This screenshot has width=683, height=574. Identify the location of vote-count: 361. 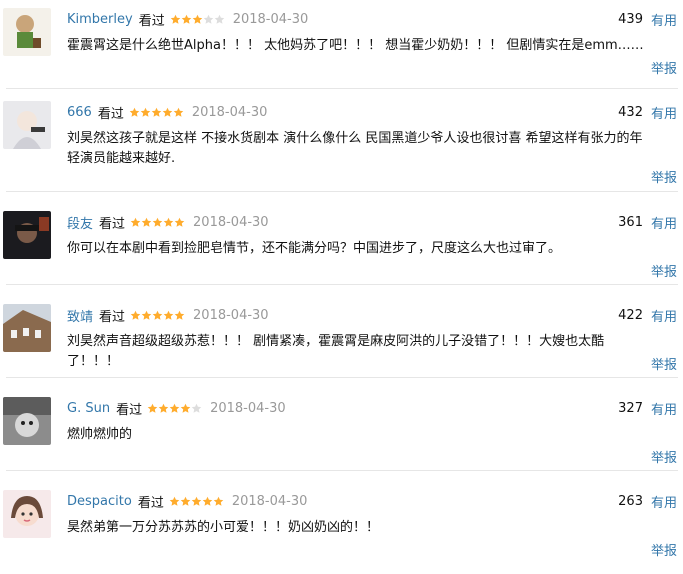
(630, 222).